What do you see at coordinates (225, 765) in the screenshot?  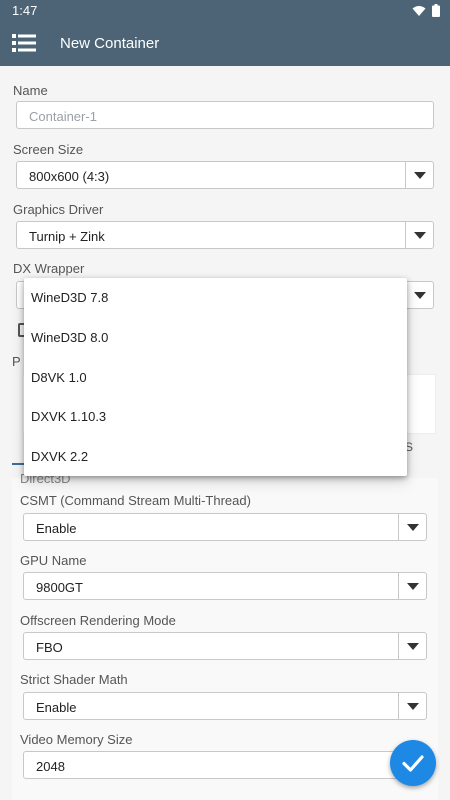 I see `video-memory-select: 2048` at bounding box center [225, 765].